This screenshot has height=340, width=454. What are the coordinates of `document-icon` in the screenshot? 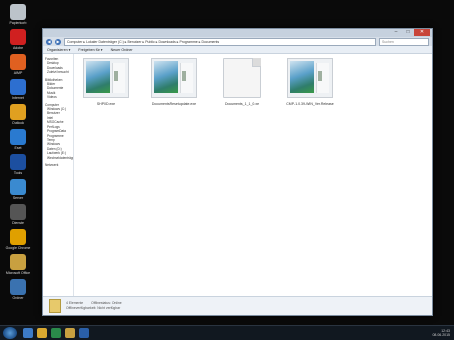 It's located at (242, 78).